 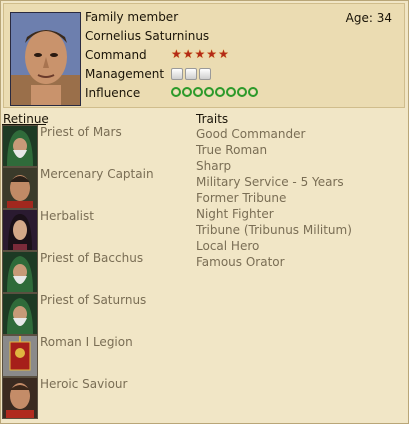 I want to click on legion-standard-icon, so click(x=20, y=356).